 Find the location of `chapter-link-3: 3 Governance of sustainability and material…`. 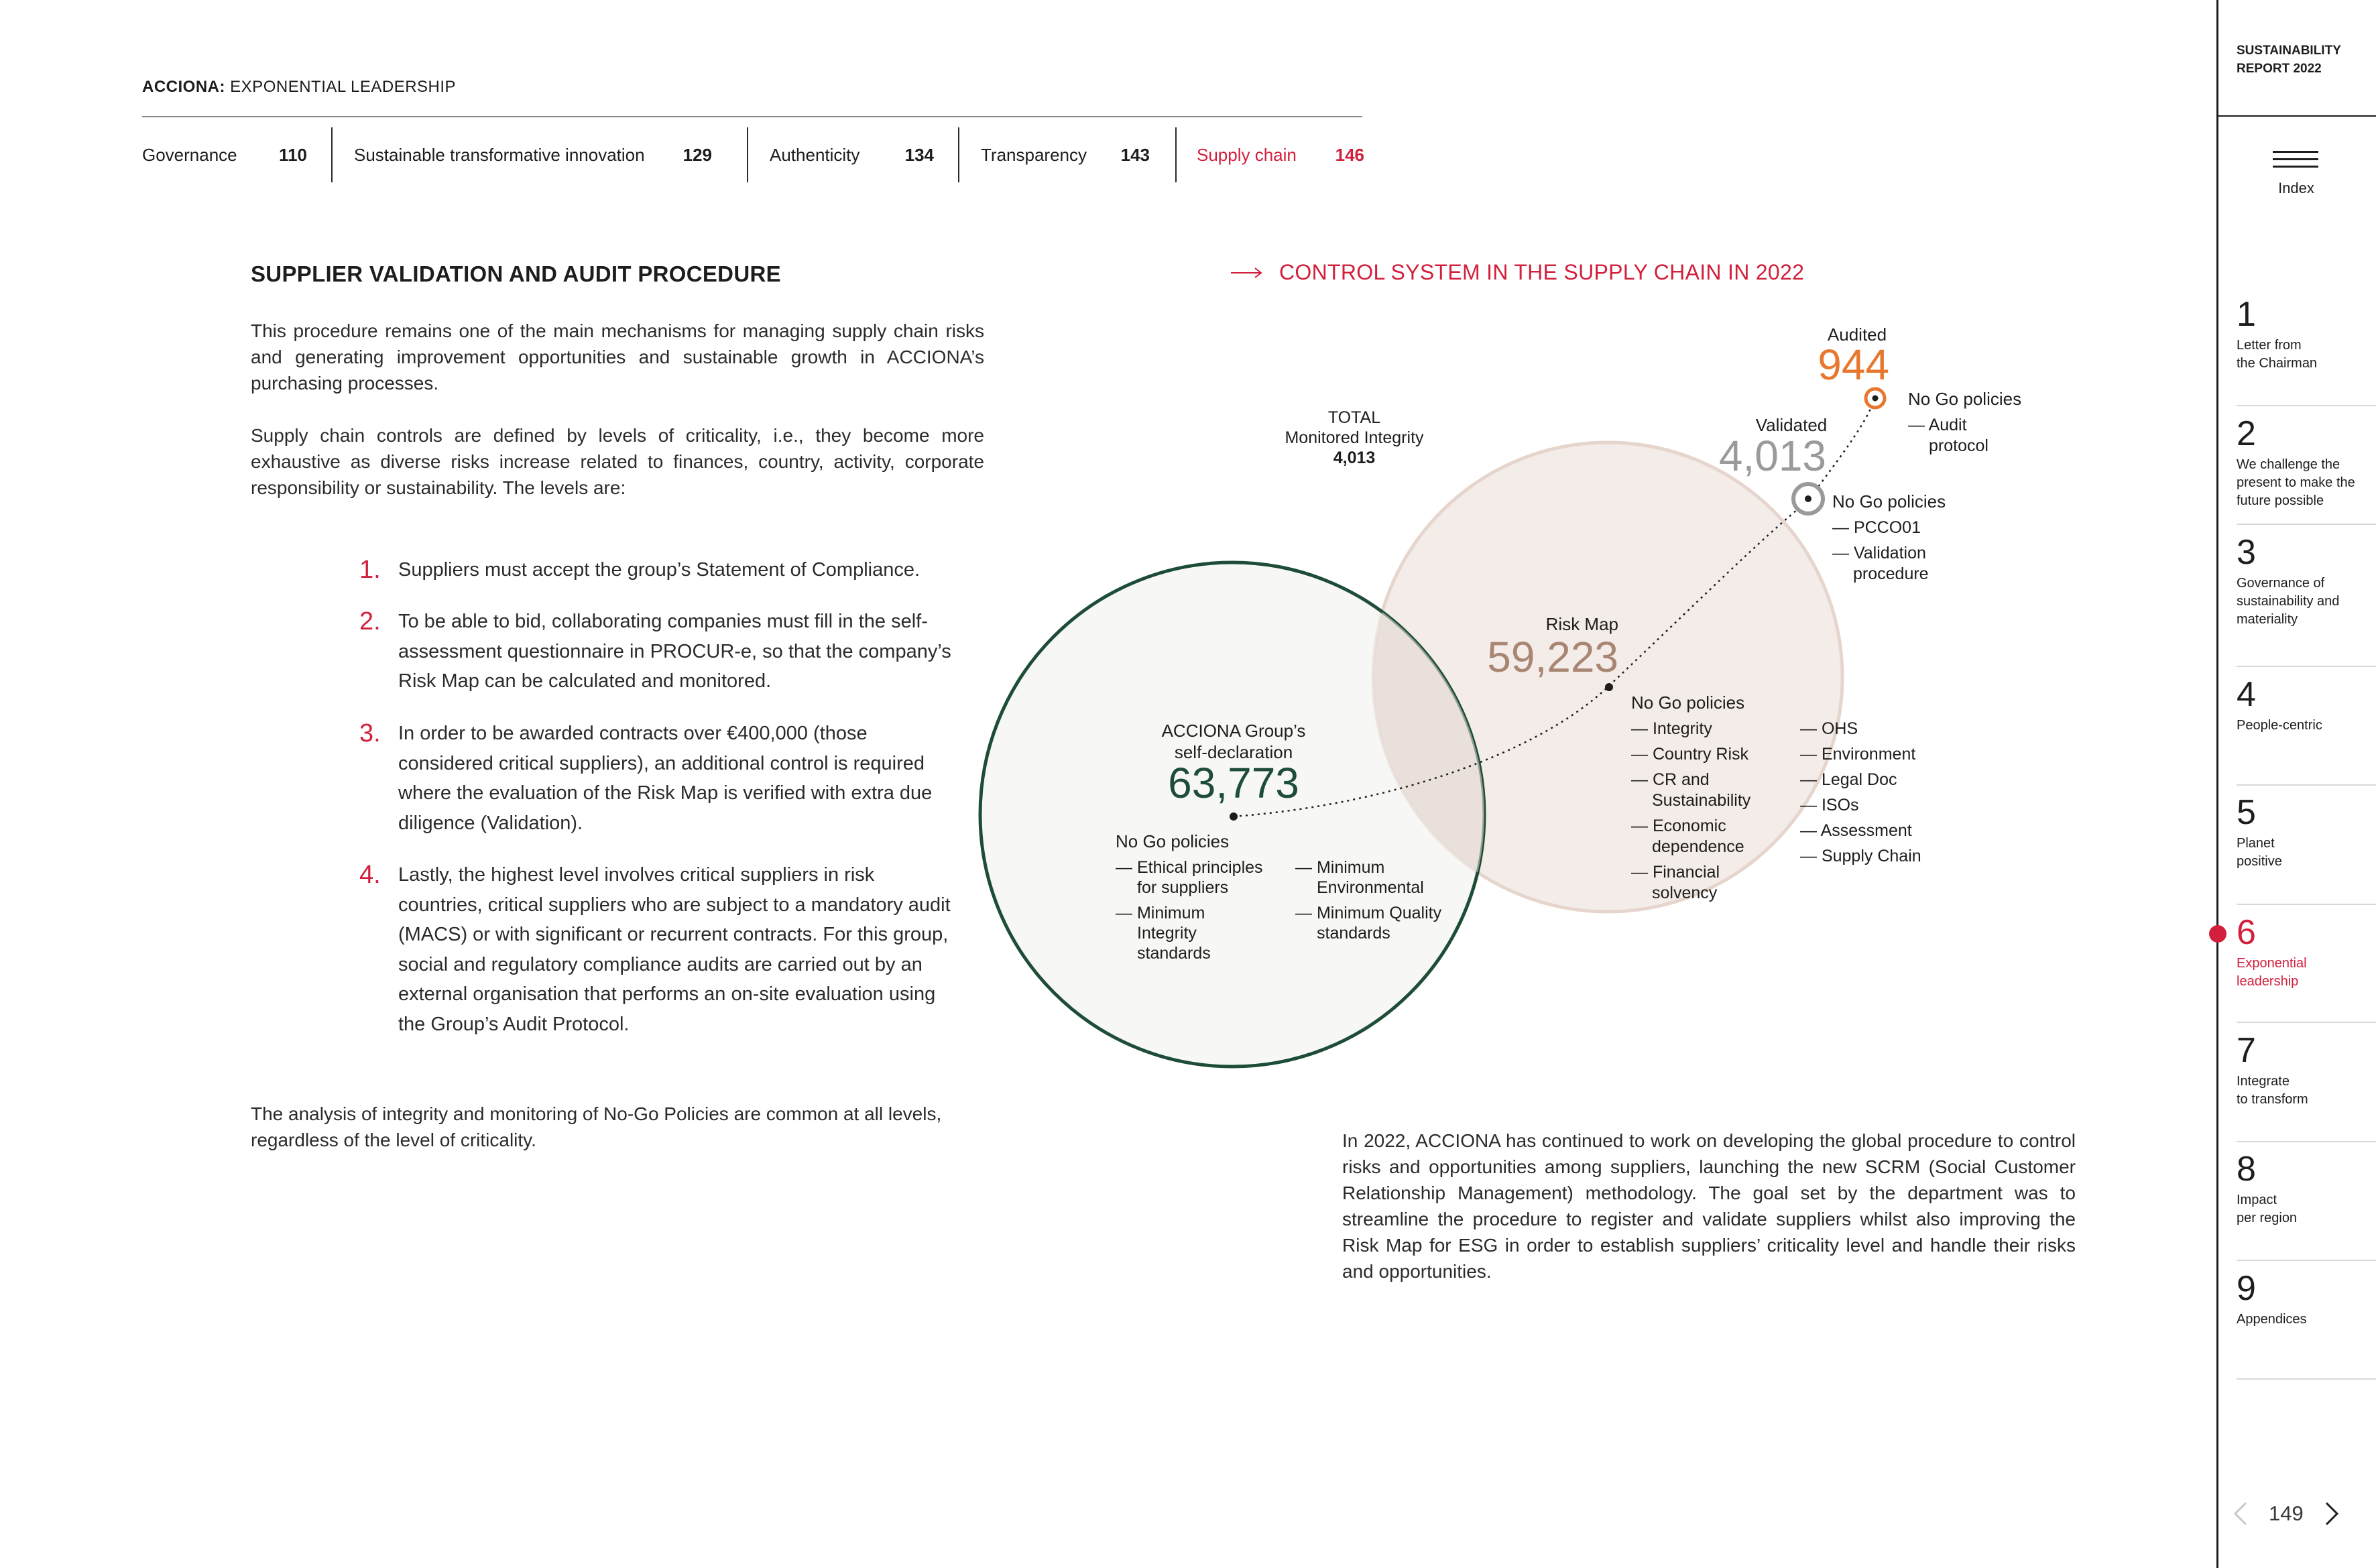

chapter-link-3: 3 Governance of sustainability and material… is located at coordinates (2306, 581).